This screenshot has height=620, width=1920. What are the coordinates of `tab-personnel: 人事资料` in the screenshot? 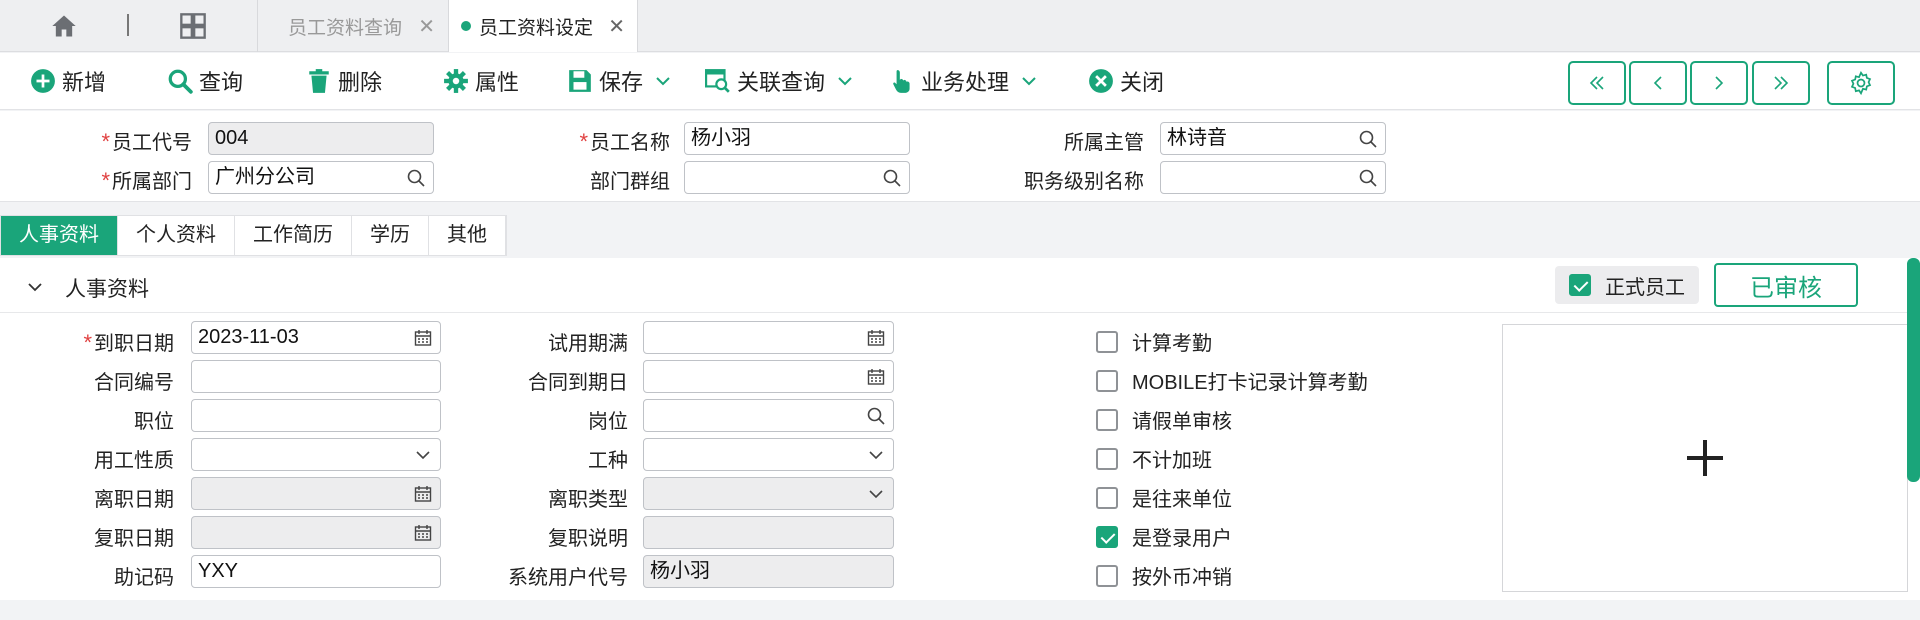 It's located at (59, 235).